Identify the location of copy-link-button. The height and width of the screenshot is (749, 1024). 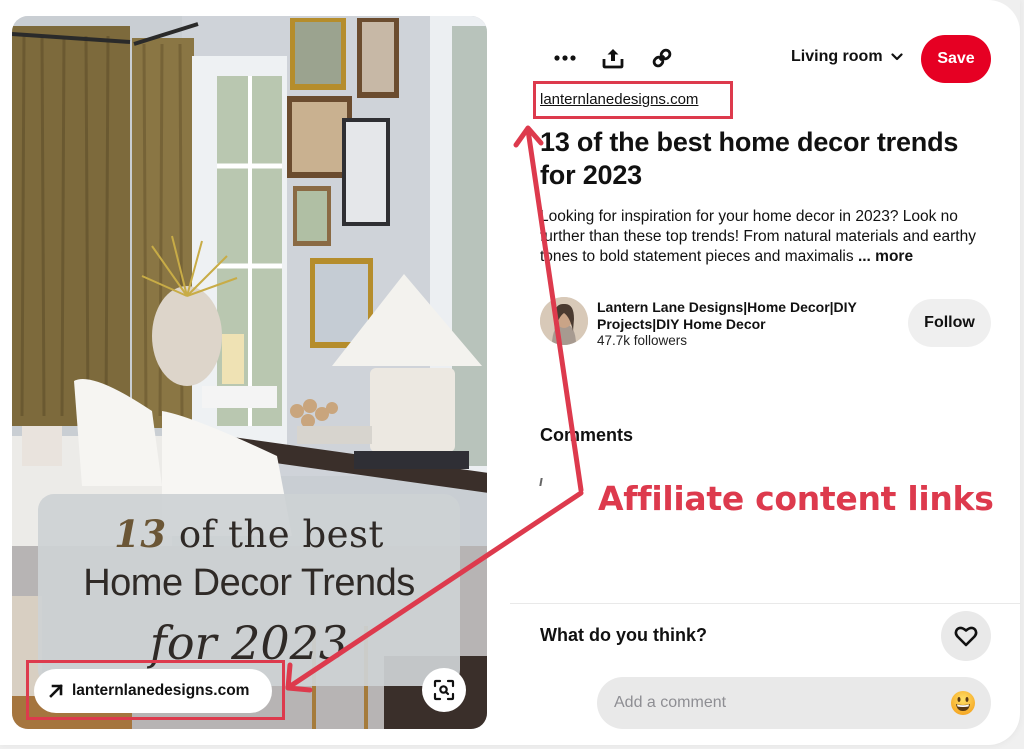
(662, 58).